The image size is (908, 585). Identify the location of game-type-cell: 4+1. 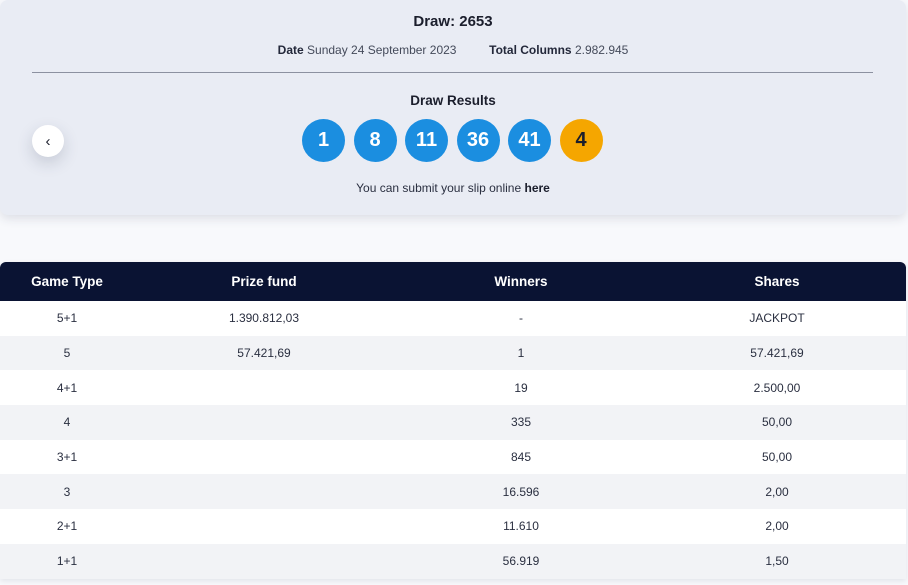
(67, 387).